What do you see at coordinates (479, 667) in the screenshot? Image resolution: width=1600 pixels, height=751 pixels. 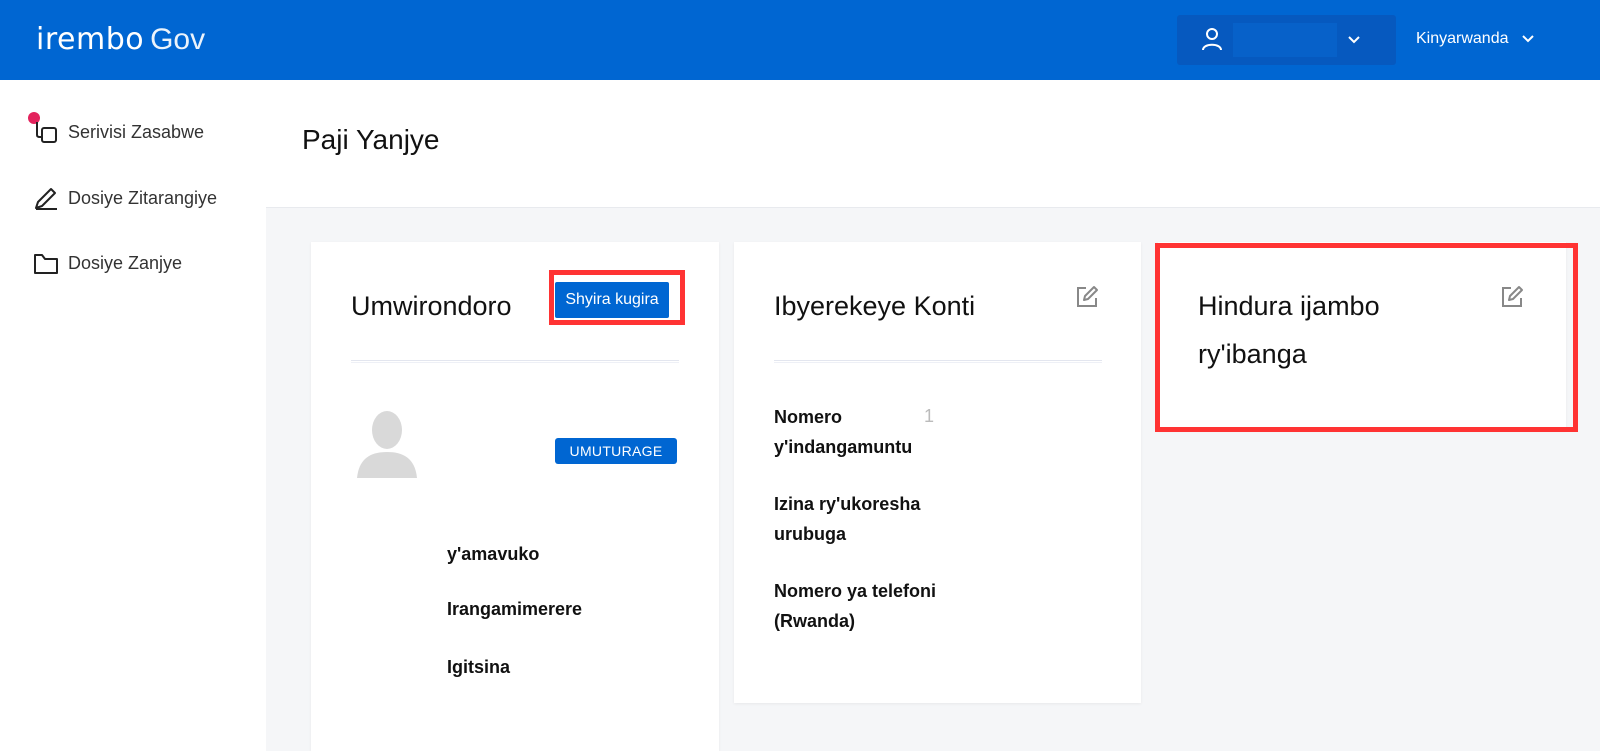 I see `gender-label: Igitsina` at bounding box center [479, 667].